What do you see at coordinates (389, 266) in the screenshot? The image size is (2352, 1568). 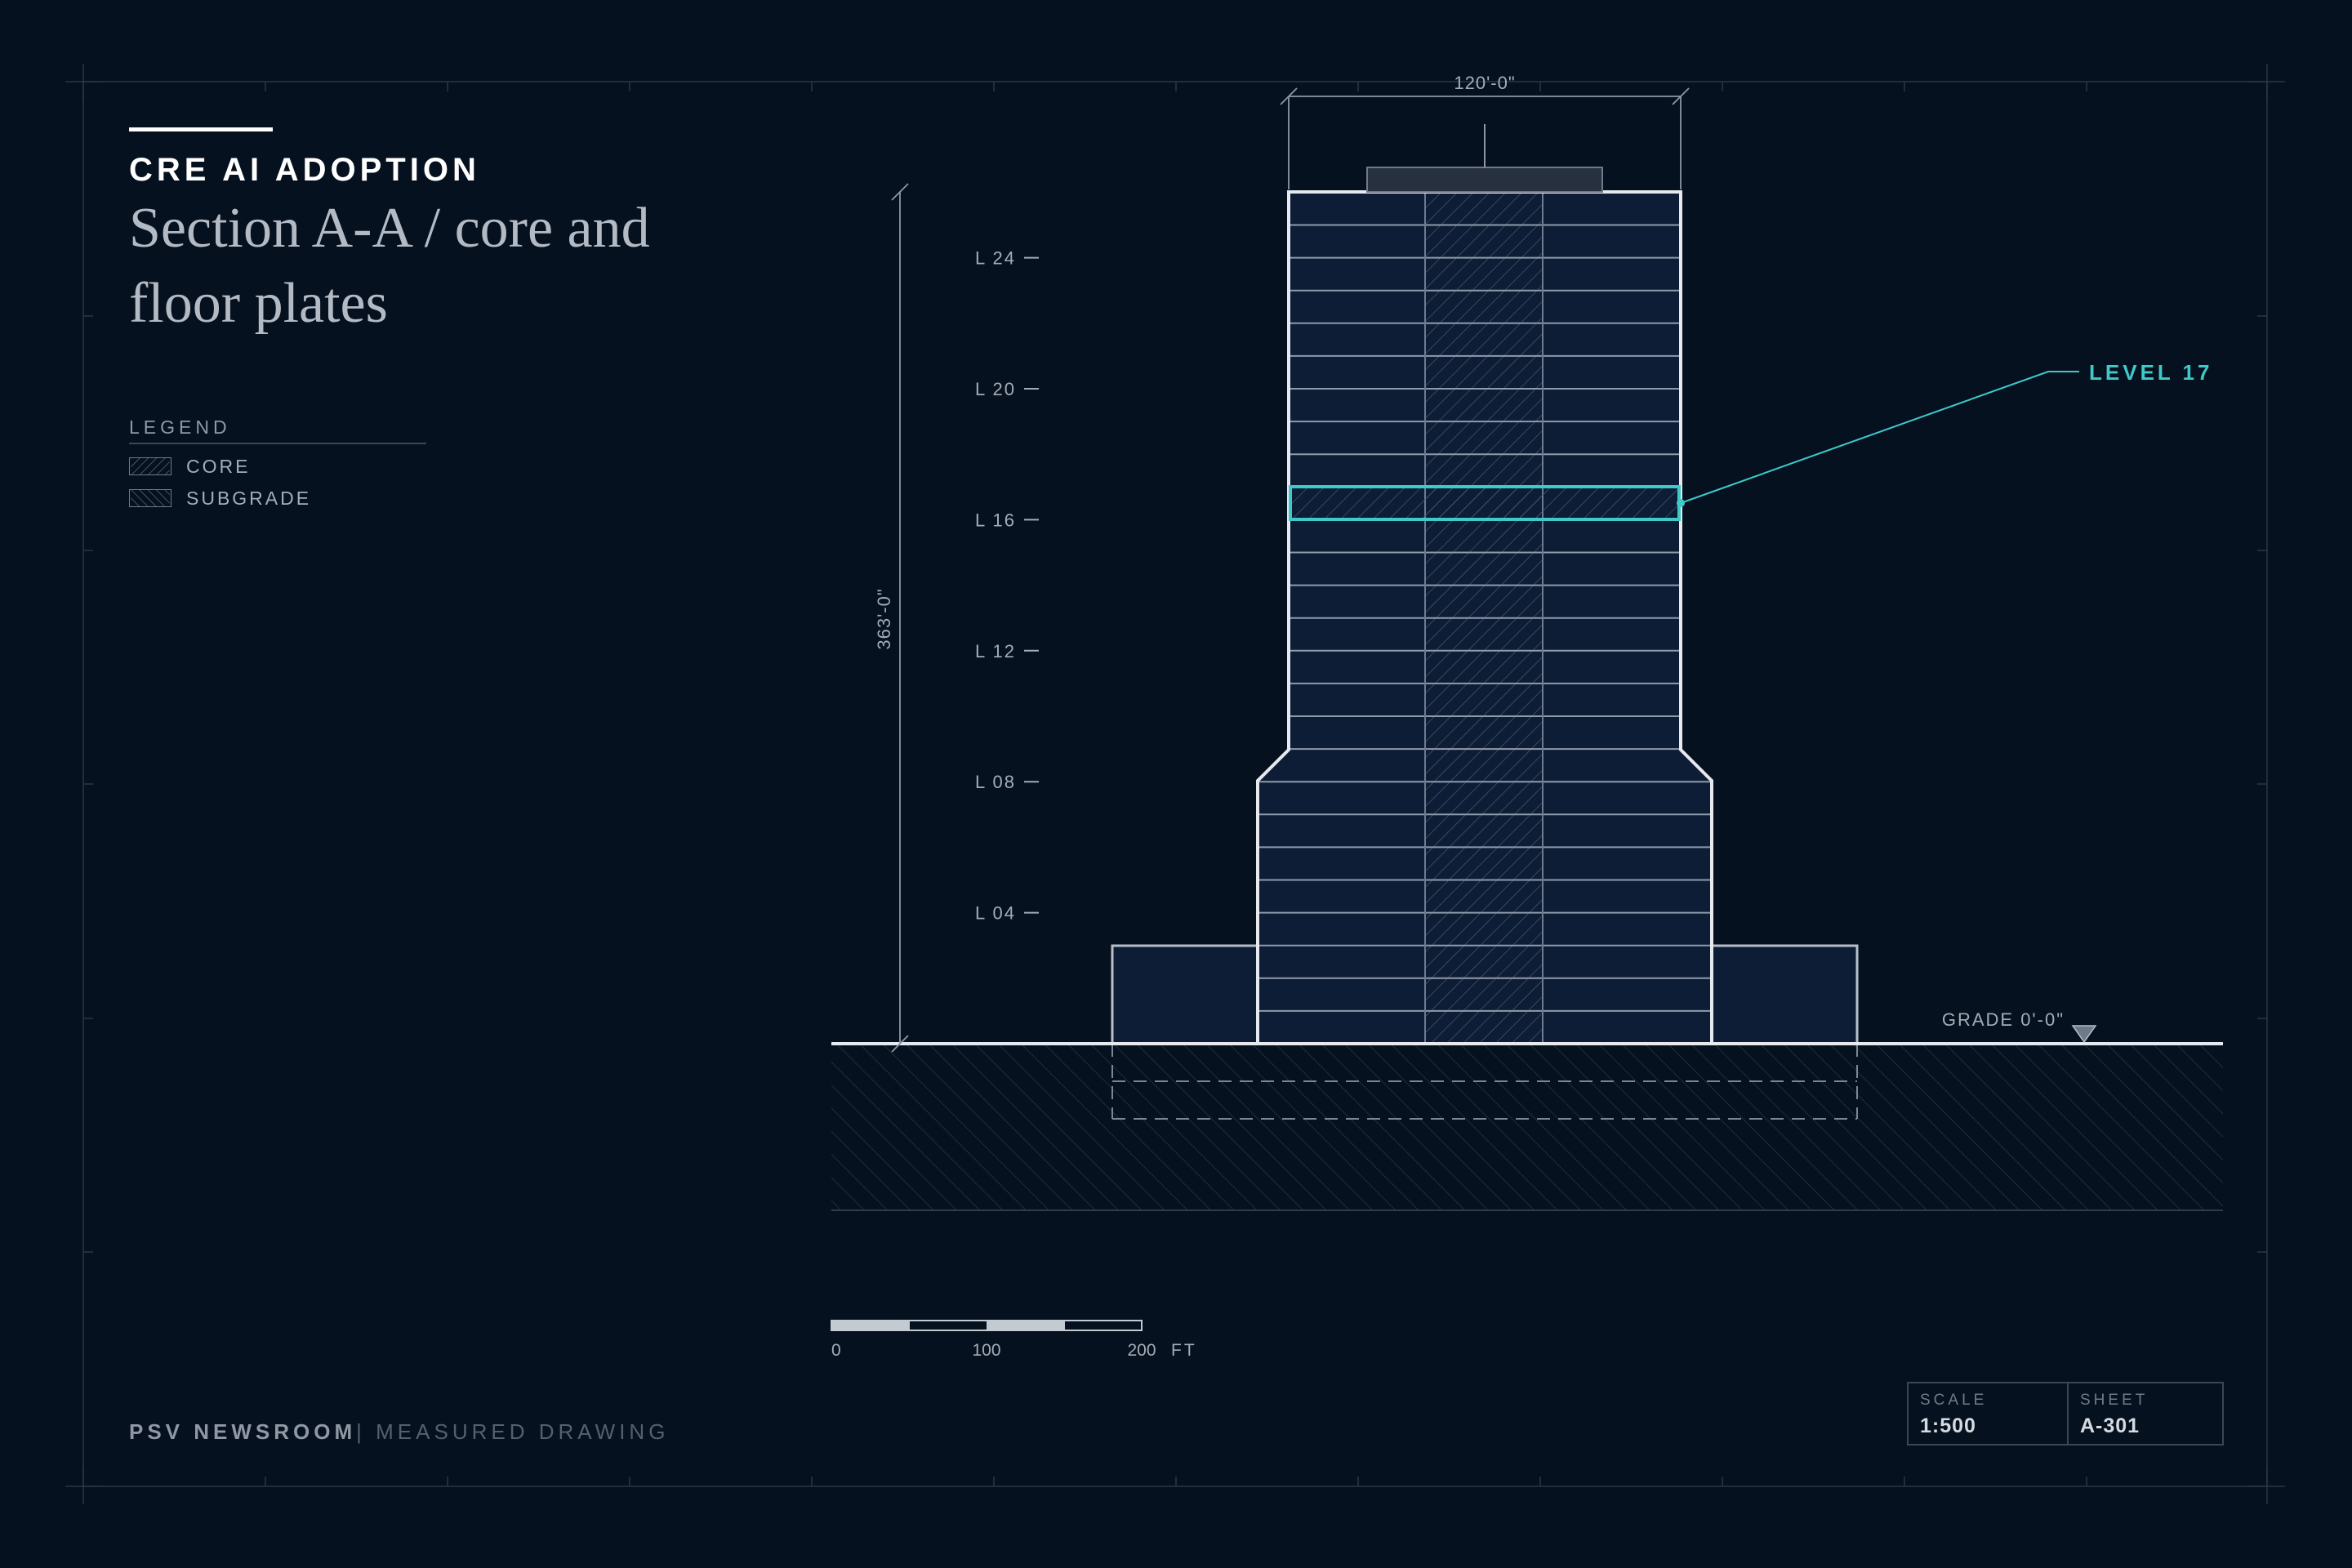 I see `page-title: Section A-A / core and floor plates` at bounding box center [389, 266].